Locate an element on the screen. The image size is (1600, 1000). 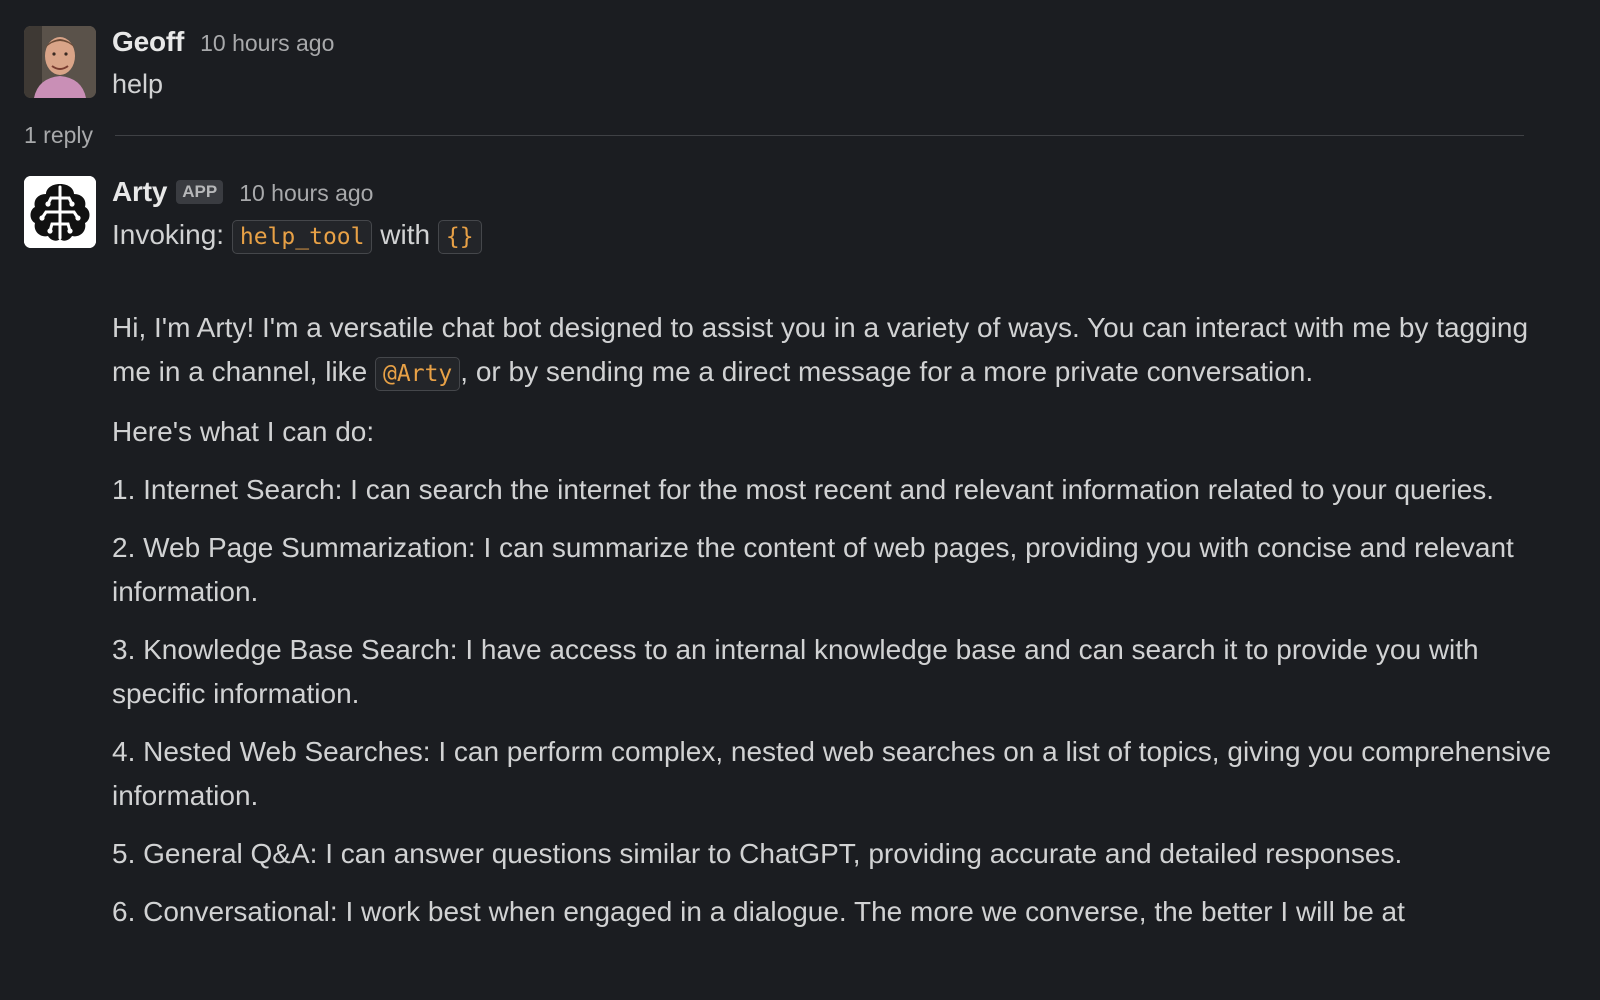
invoke-prefix: Invoking: is located at coordinates (172, 234).